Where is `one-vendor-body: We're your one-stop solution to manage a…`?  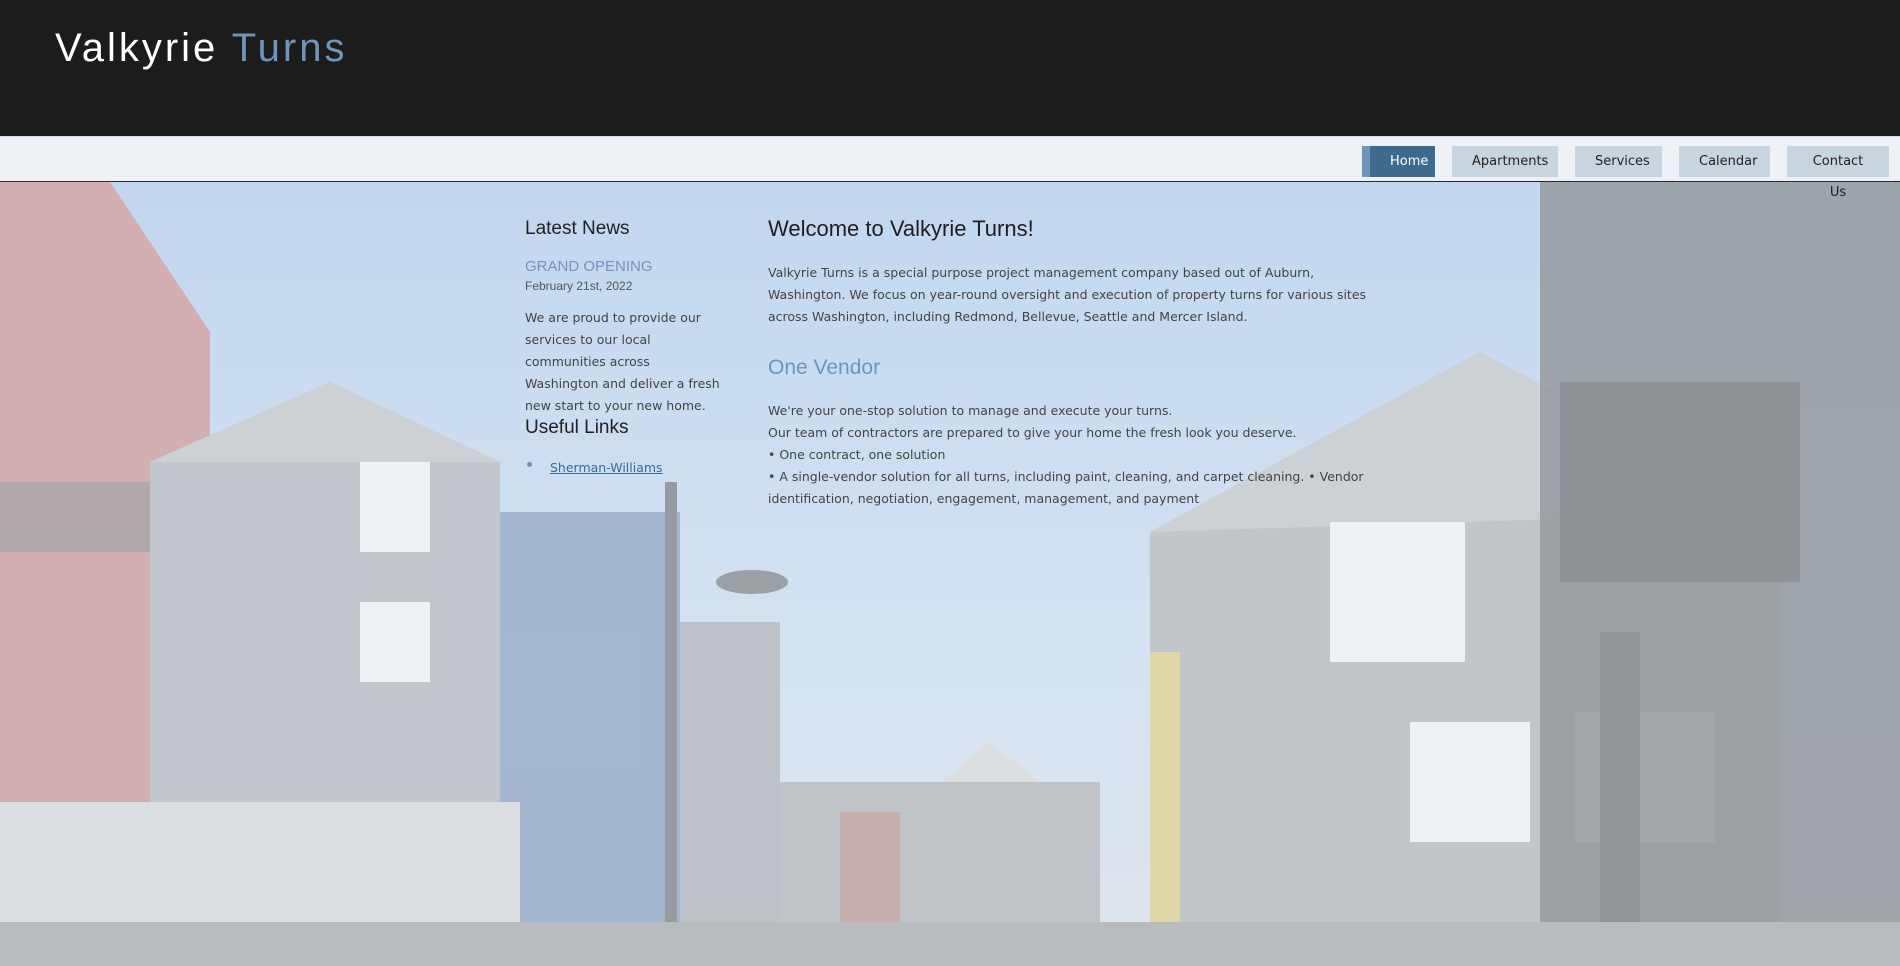
one-vendor-body: We're your one-stop solution to manage a… is located at coordinates (1068, 455).